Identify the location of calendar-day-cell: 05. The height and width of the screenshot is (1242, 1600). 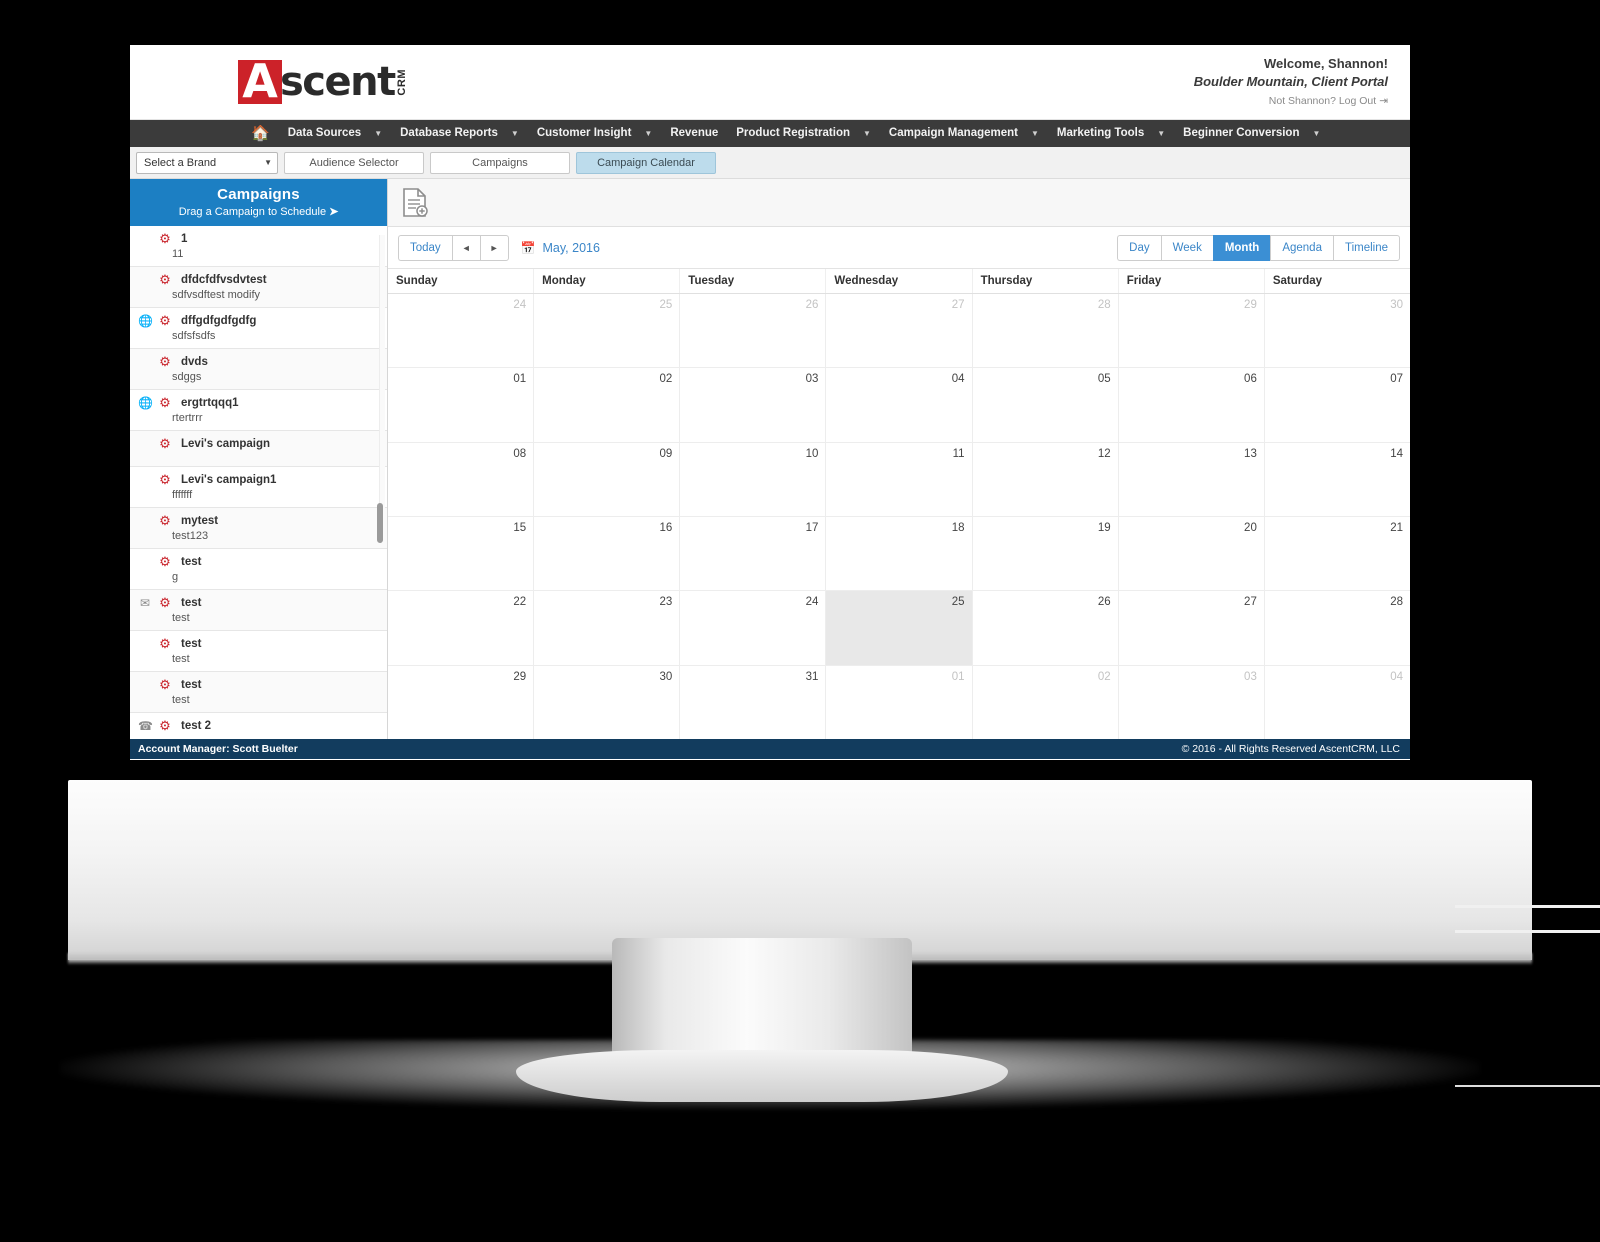
(1046, 405).